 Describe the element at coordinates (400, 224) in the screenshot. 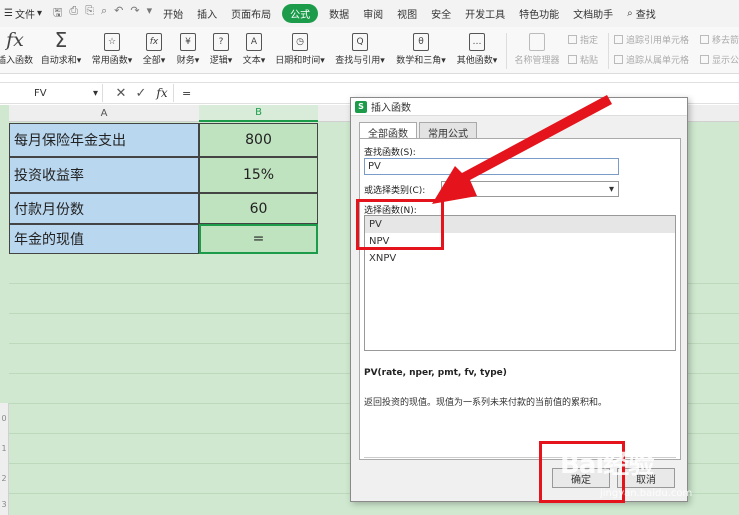

I see `highlight-box-function-list` at that location.